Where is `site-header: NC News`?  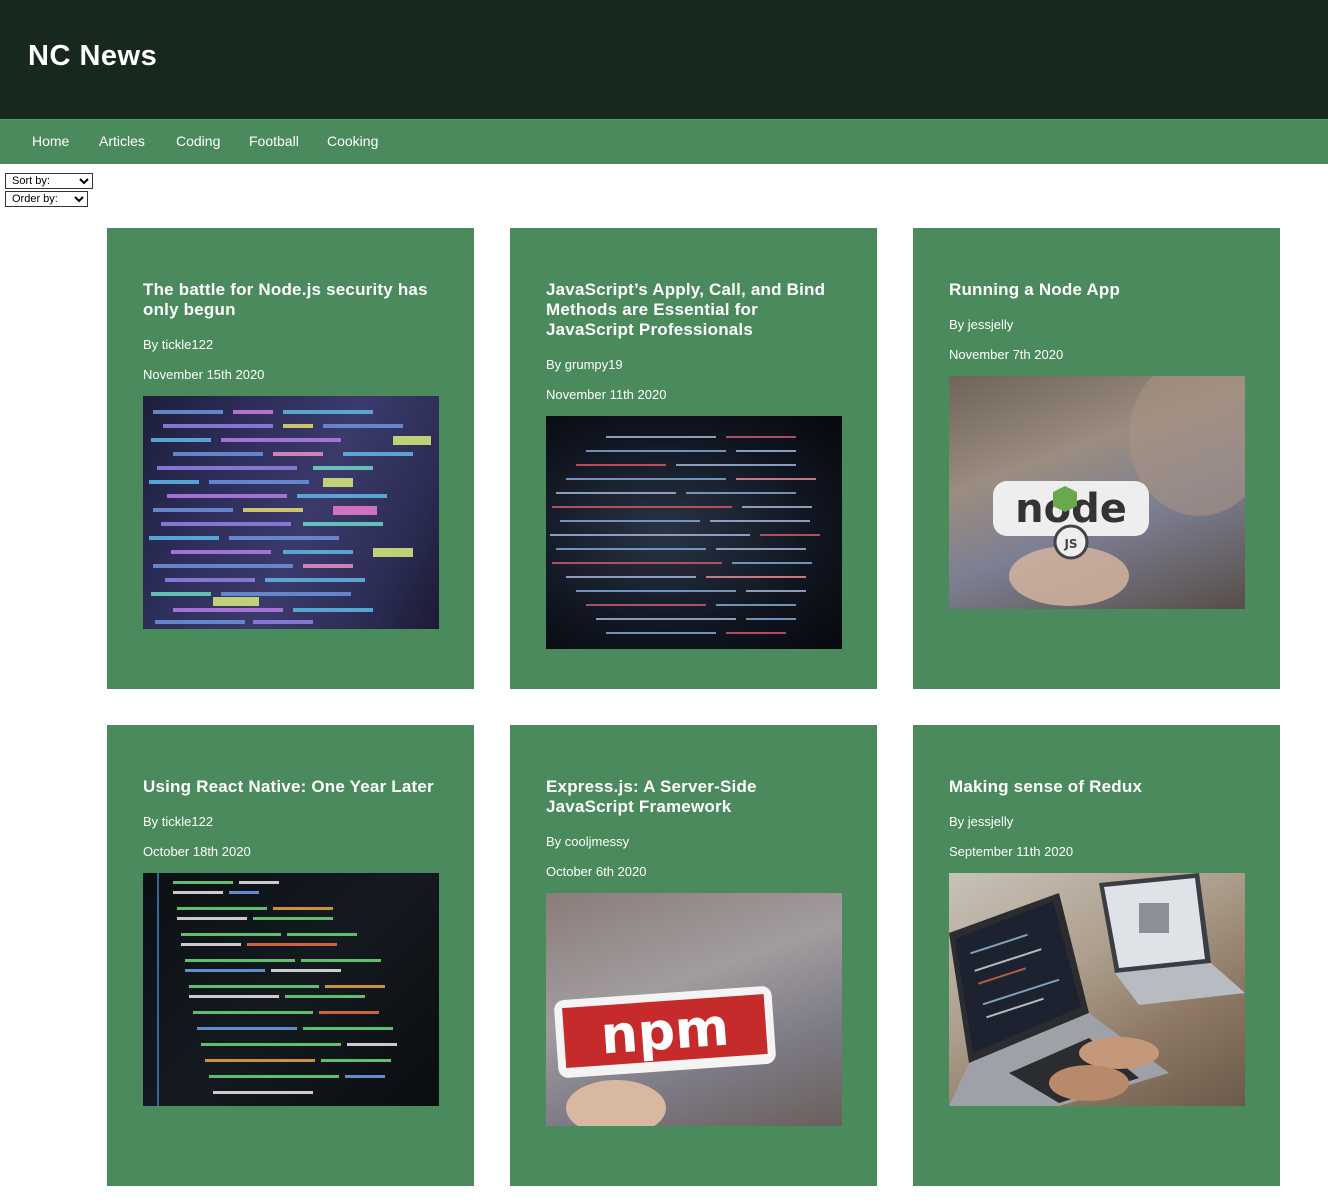 site-header: NC News is located at coordinates (664, 59).